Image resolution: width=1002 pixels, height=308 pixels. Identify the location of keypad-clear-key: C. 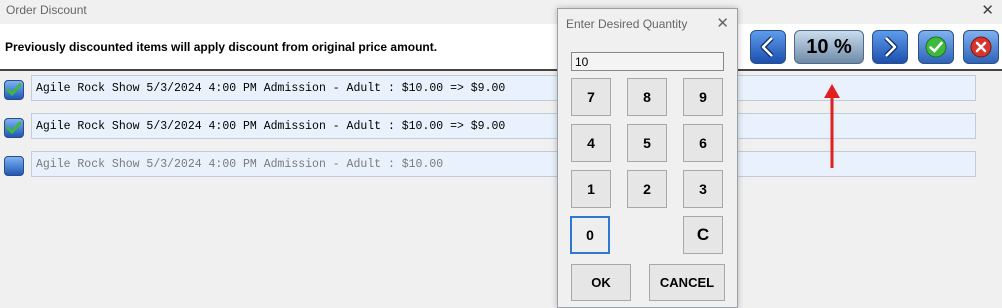
(703, 235).